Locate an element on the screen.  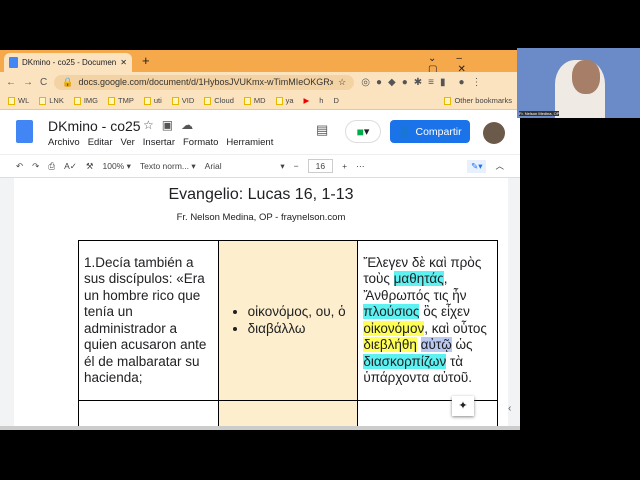
comment-icon: ▤ is located at coordinates (322, 130).